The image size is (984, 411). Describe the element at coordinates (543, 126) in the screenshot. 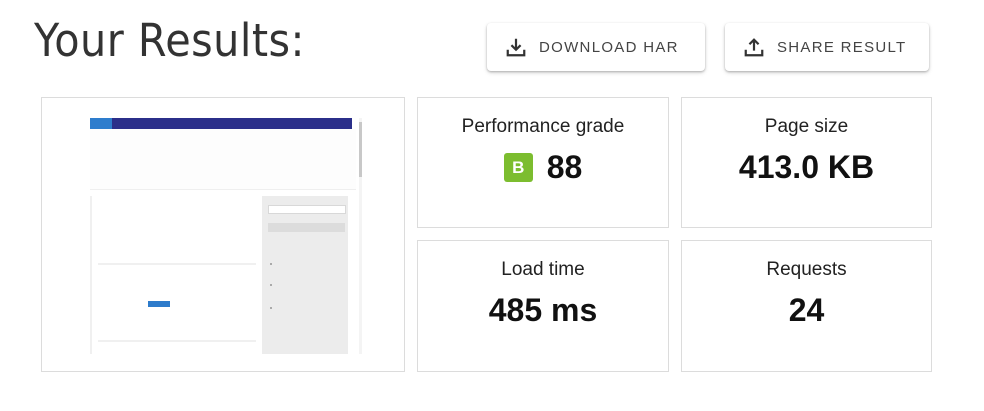

I see `performance-grade-label: Performance grade` at that location.